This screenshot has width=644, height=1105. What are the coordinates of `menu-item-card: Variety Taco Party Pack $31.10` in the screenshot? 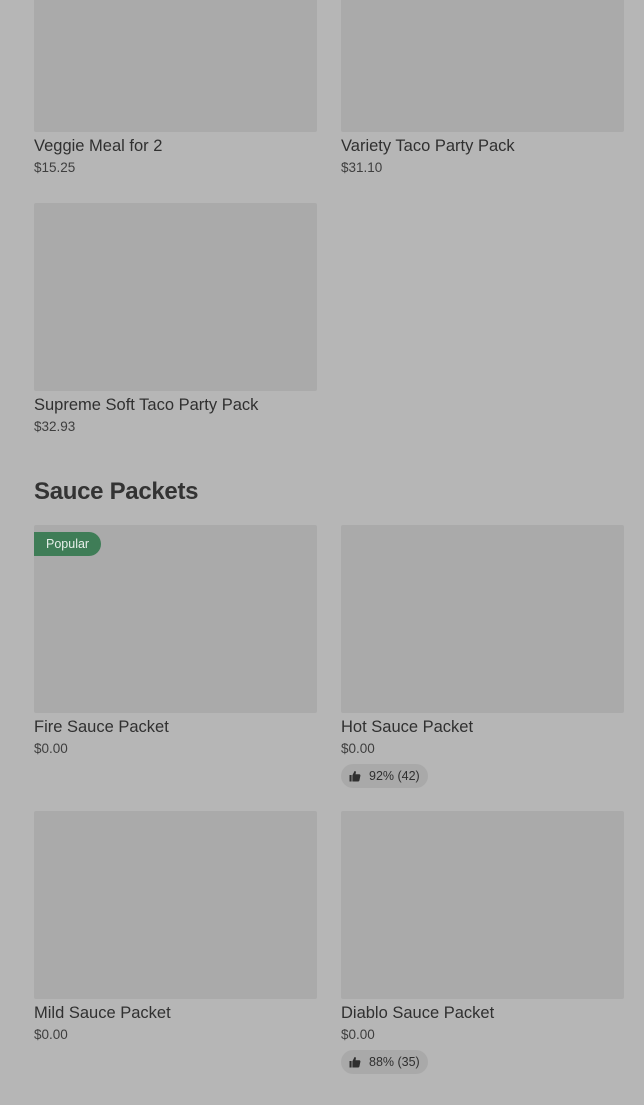 It's located at (482, 87).